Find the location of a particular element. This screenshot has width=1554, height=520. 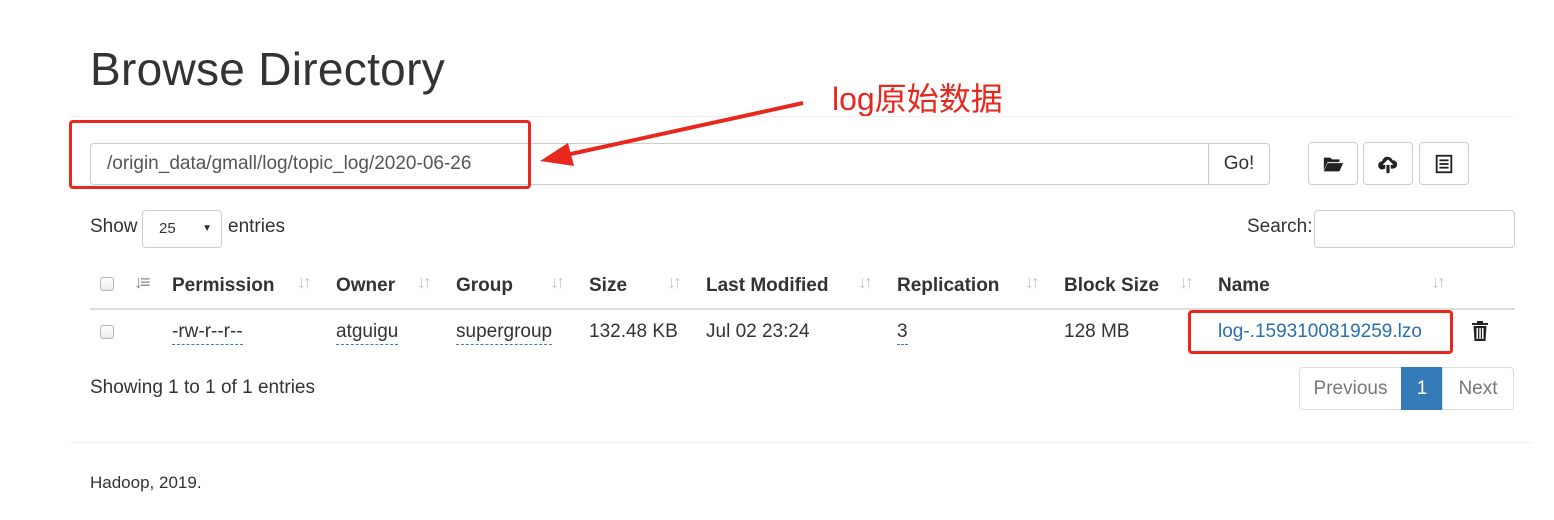

search-label: Search: is located at coordinates (1280, 226).